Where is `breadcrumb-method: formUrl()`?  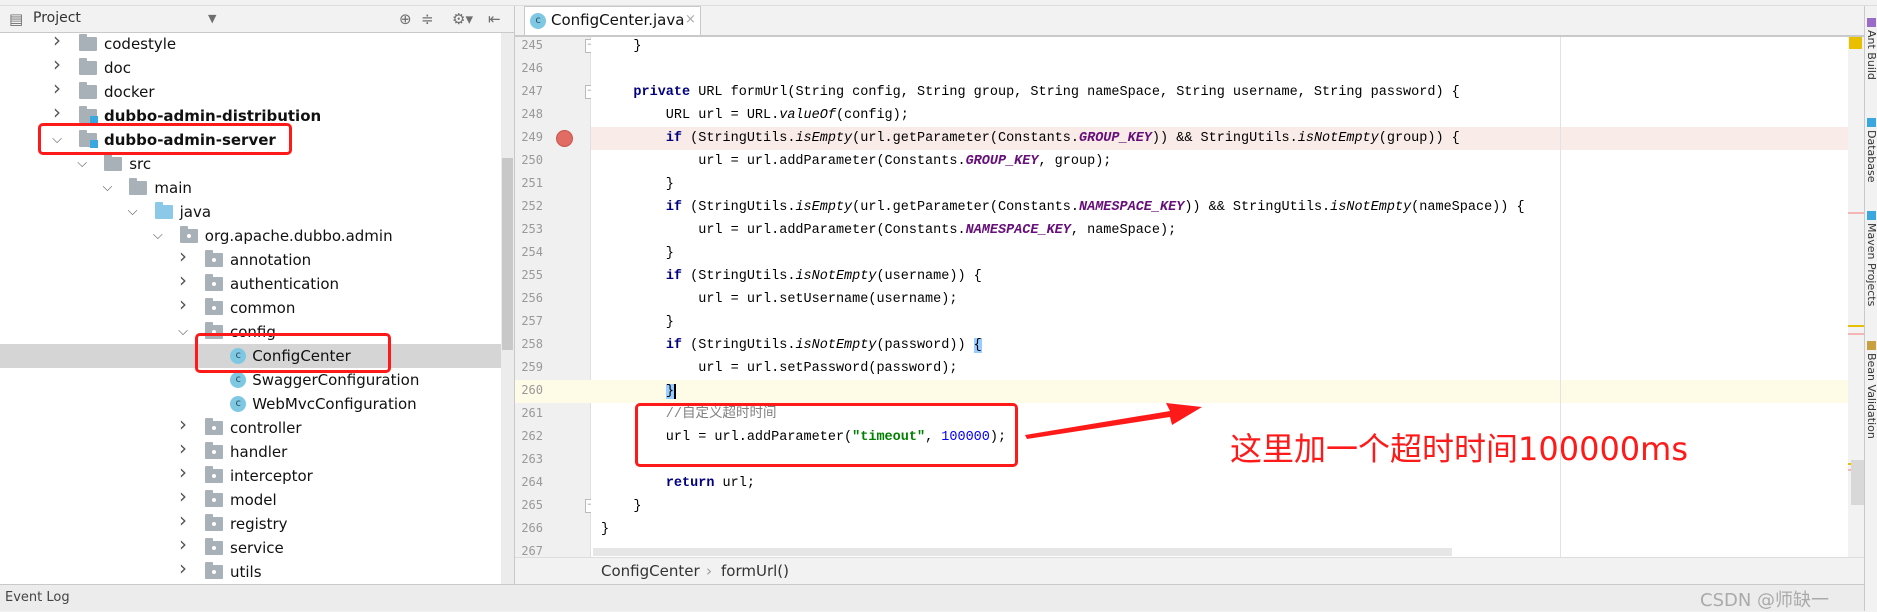
breadcrumb-method: formUrl() is located at coordinates (755, 571).